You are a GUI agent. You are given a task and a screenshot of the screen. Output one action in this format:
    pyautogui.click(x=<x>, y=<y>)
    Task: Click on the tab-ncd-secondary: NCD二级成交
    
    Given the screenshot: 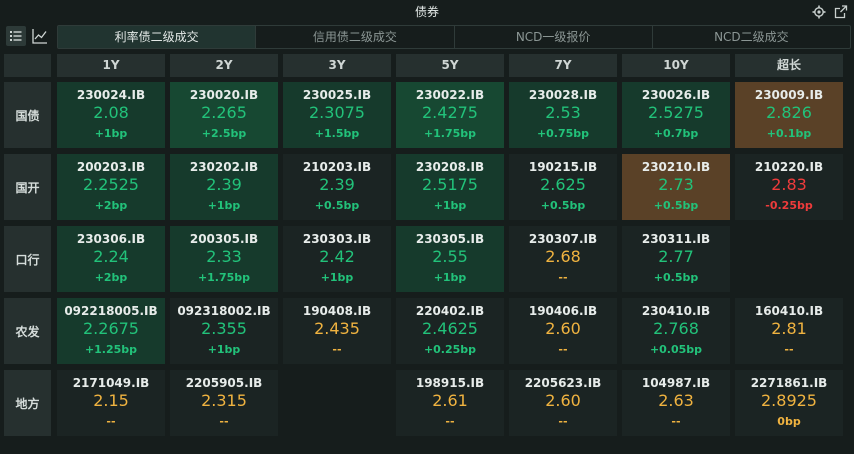 What is the action you would take?
    pyautogui.click(x=751, y=37)
    